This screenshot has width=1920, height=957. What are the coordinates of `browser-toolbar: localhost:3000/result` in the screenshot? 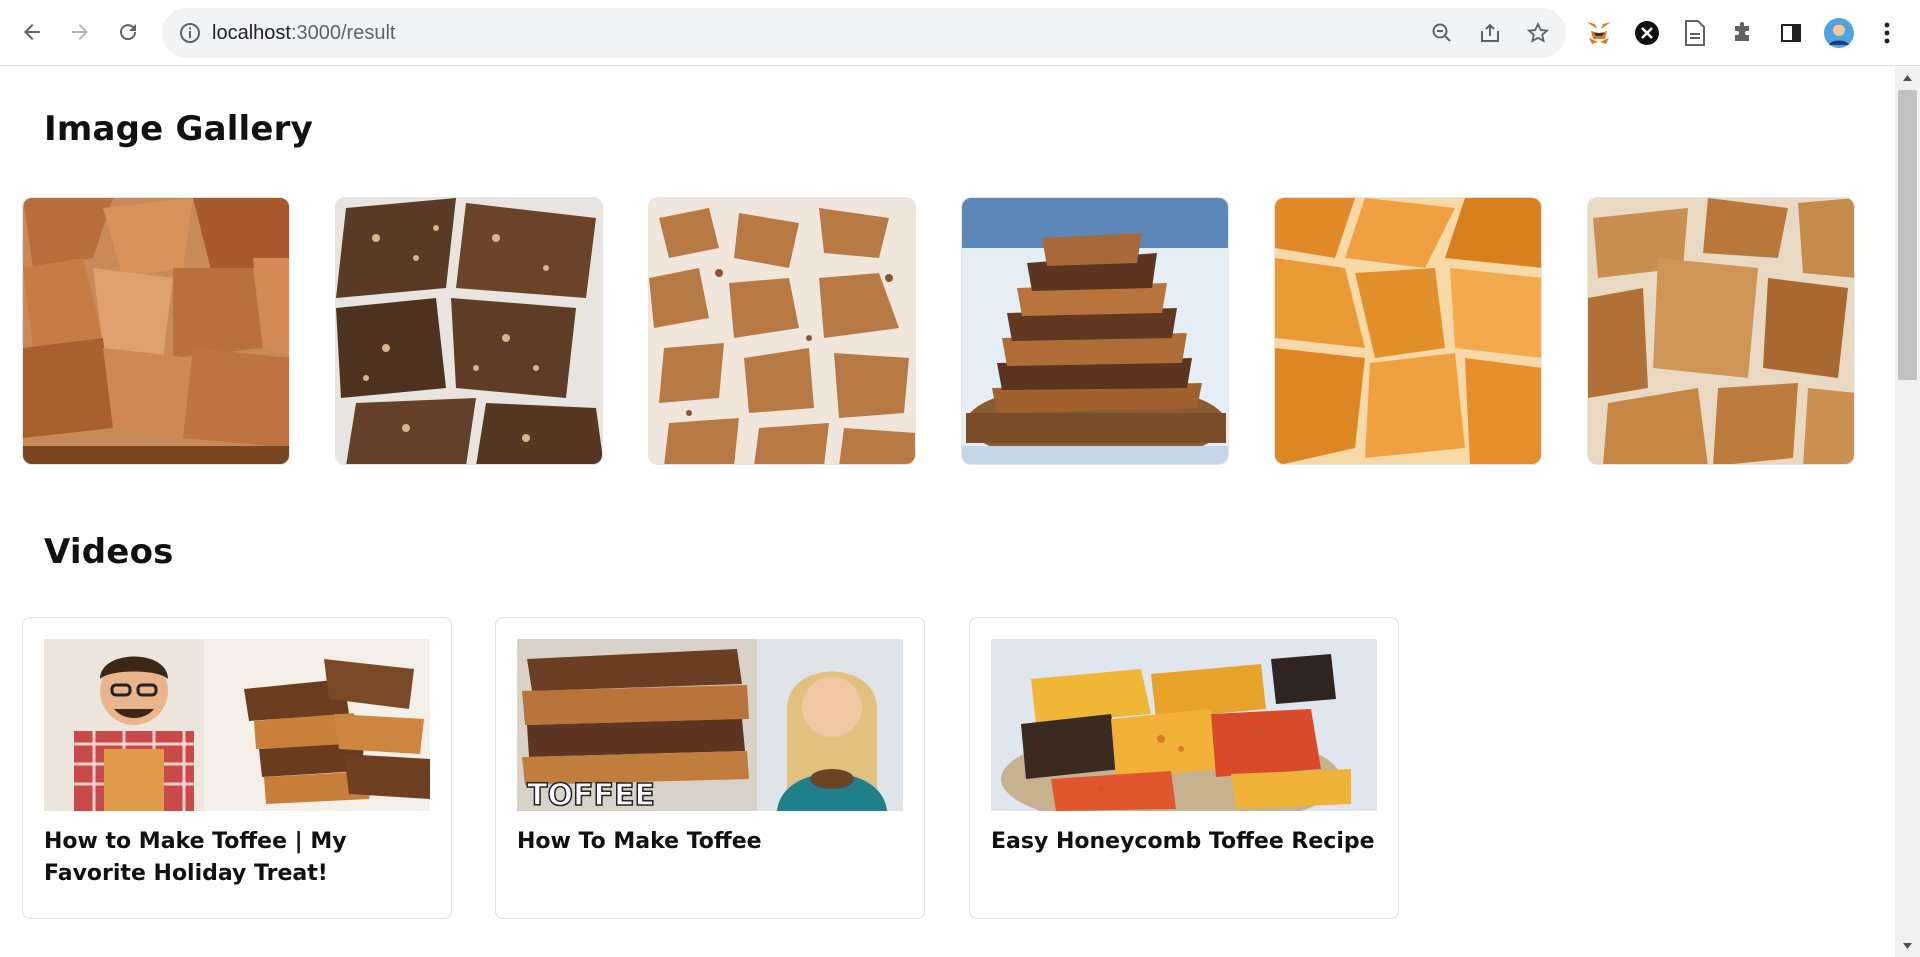 It's located at (960, 33).